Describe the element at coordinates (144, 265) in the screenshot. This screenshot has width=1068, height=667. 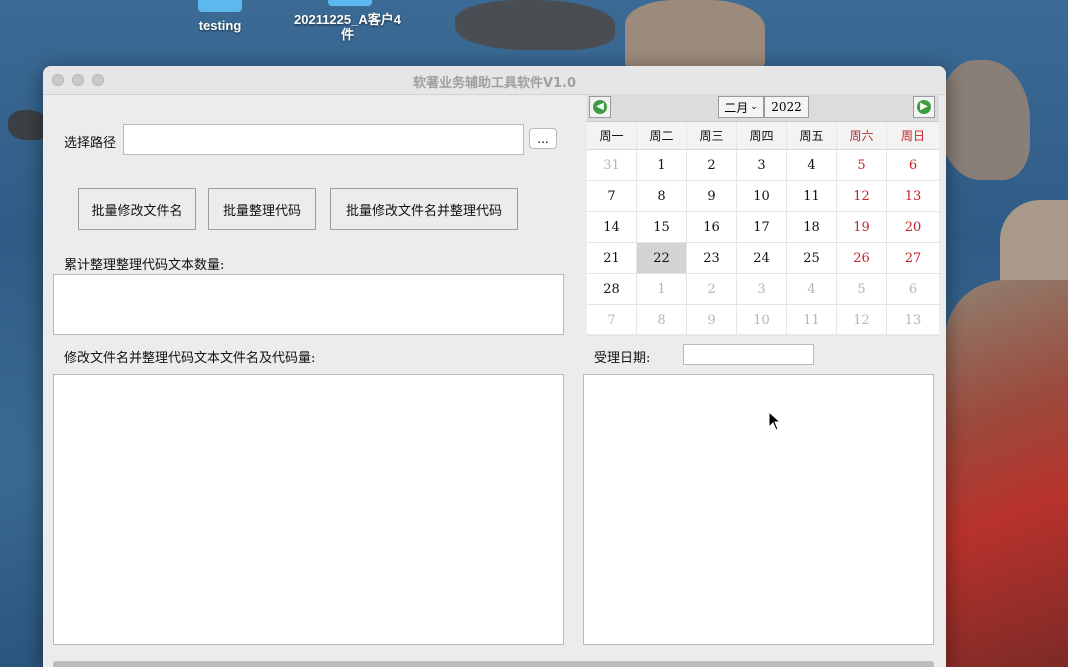
I see `count-label: 累计整理整理代码文本数量:` at that location.